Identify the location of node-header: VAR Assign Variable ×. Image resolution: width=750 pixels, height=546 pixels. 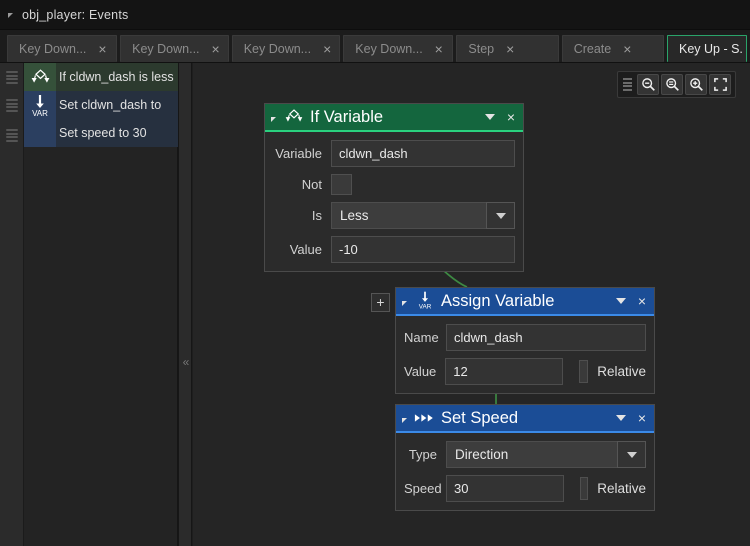
(525, 302).